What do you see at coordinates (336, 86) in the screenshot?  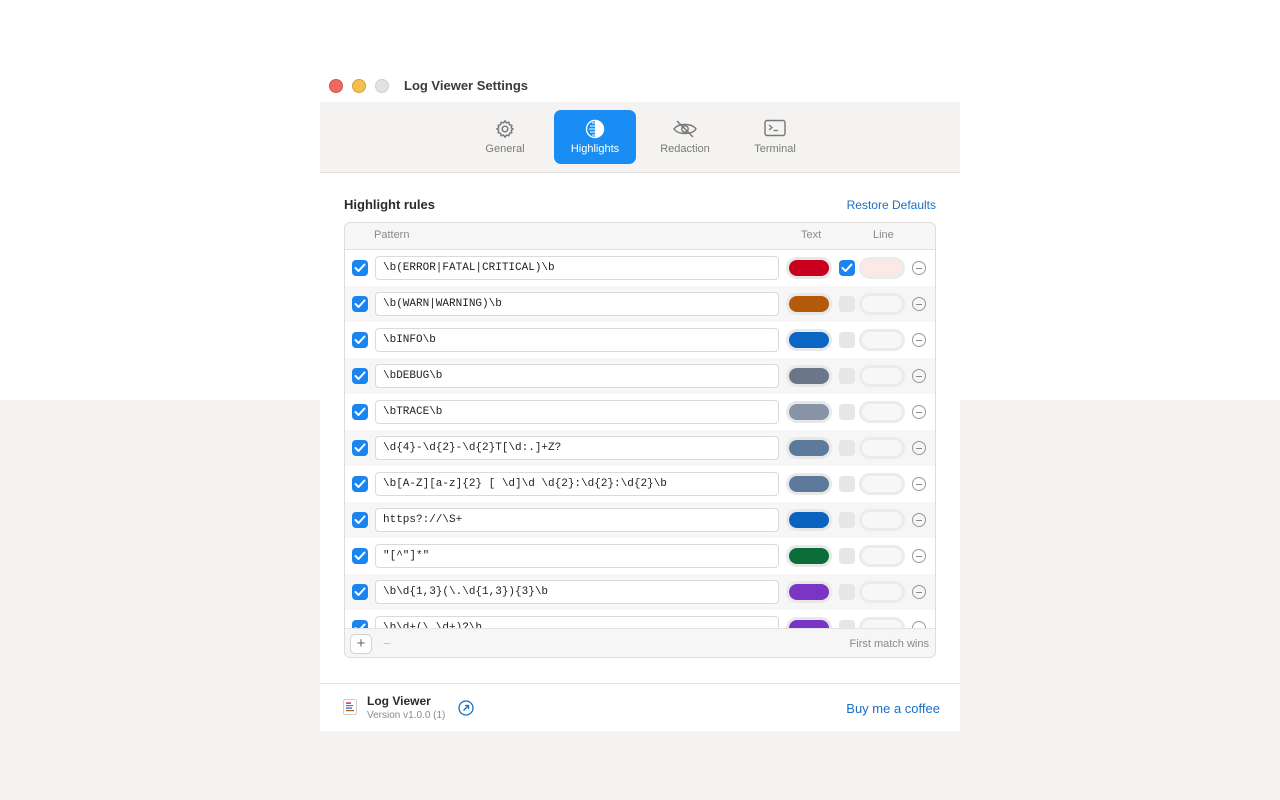 I see `close-window-button` at bounding box center [336, 86].